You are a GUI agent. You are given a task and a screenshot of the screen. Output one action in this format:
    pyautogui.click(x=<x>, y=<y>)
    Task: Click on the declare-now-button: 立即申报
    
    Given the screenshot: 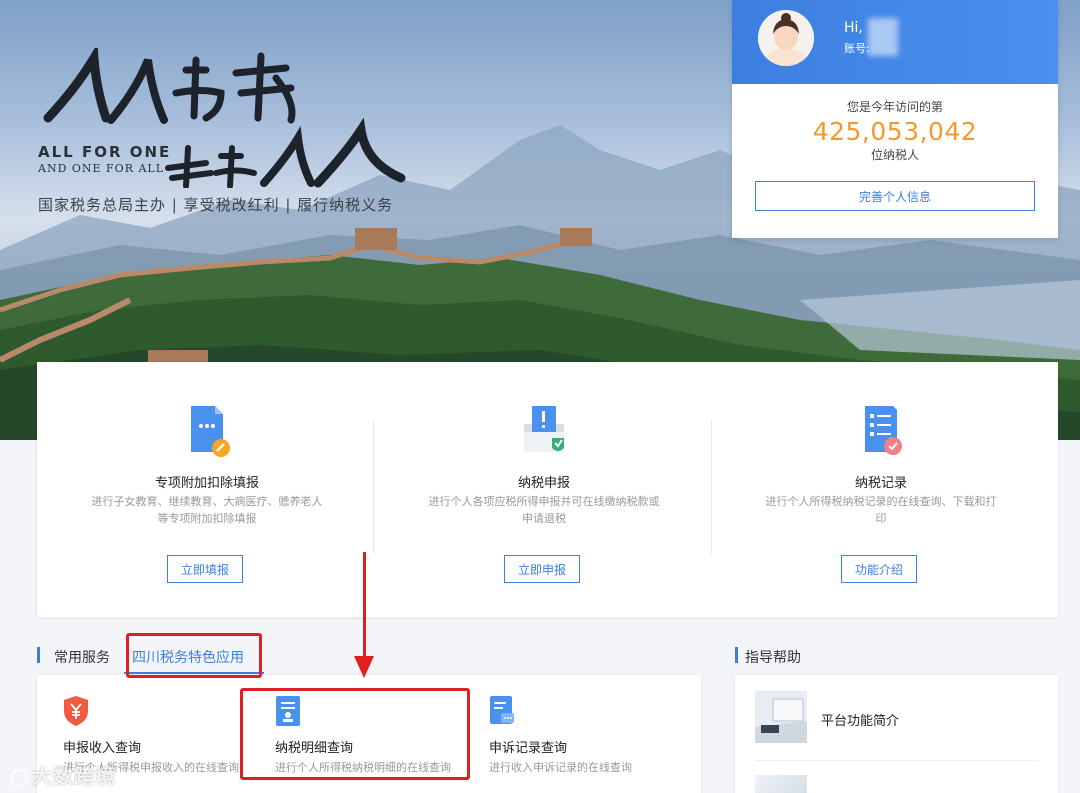 What is the action you would take?
    pyautogui.click(x=542, y=569)
    